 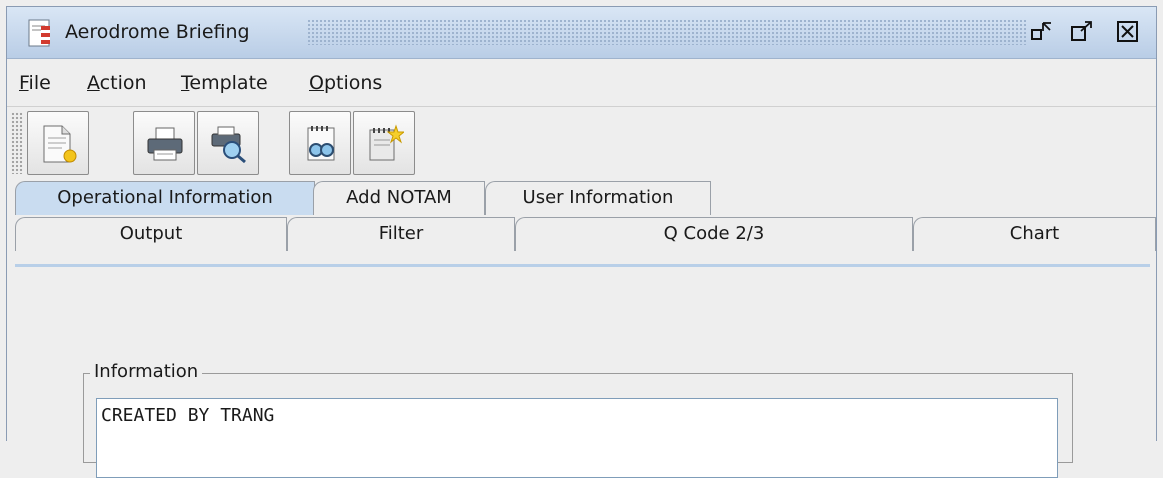 I want to click on information-textarea: CREATED BY TRANG, so click(x=577, y=438).